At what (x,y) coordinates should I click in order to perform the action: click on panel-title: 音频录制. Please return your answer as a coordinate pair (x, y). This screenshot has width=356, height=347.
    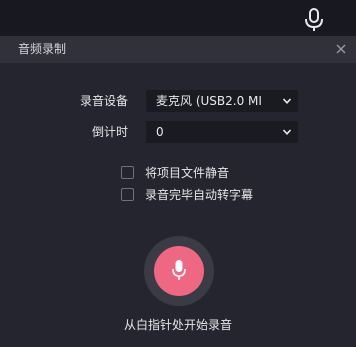
    Looking at the image, I should click on (42, 49).